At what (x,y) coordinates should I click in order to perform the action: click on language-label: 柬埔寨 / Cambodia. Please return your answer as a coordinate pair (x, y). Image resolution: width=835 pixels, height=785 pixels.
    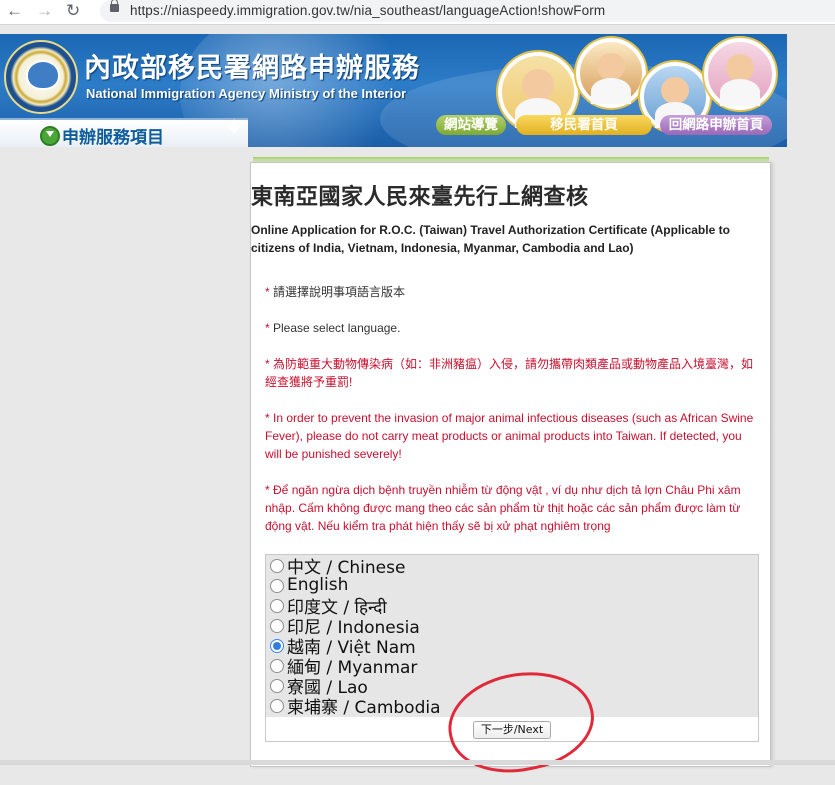
    Looking at the image, I should click on (364, 707).